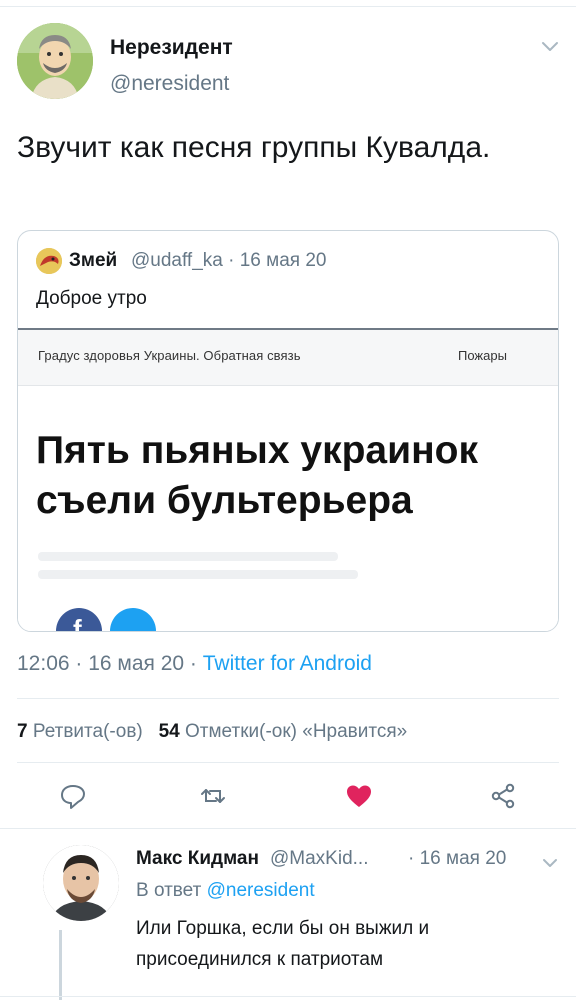 The width and height of the screenshot is (576, 1000). What do you see at coordinates (296, 731) in the screenshot?
I see `likes-label: Отметки(-ок) «Нравится»` at bounding box center [296, 731].